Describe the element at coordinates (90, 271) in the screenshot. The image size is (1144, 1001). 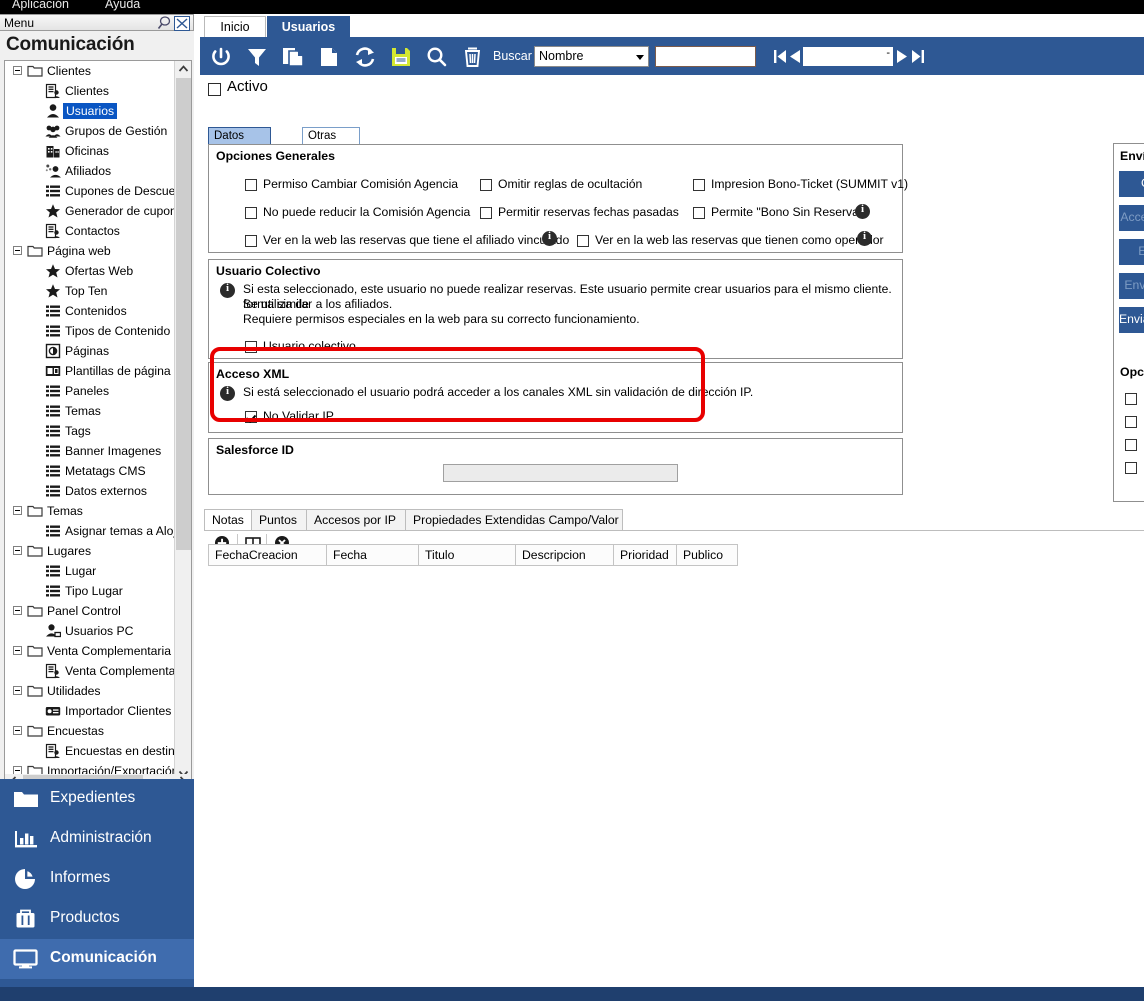
I see `tree-item-ofertas-web: Ofertas Web` at that location.